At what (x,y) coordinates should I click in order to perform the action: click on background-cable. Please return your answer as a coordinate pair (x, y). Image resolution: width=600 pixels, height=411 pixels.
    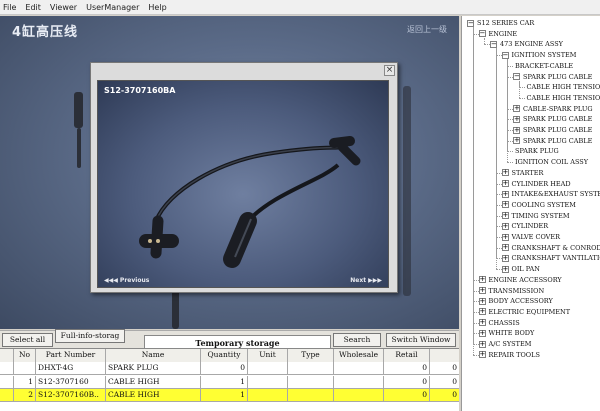
    Looking at the image, I should click on (78, 110).